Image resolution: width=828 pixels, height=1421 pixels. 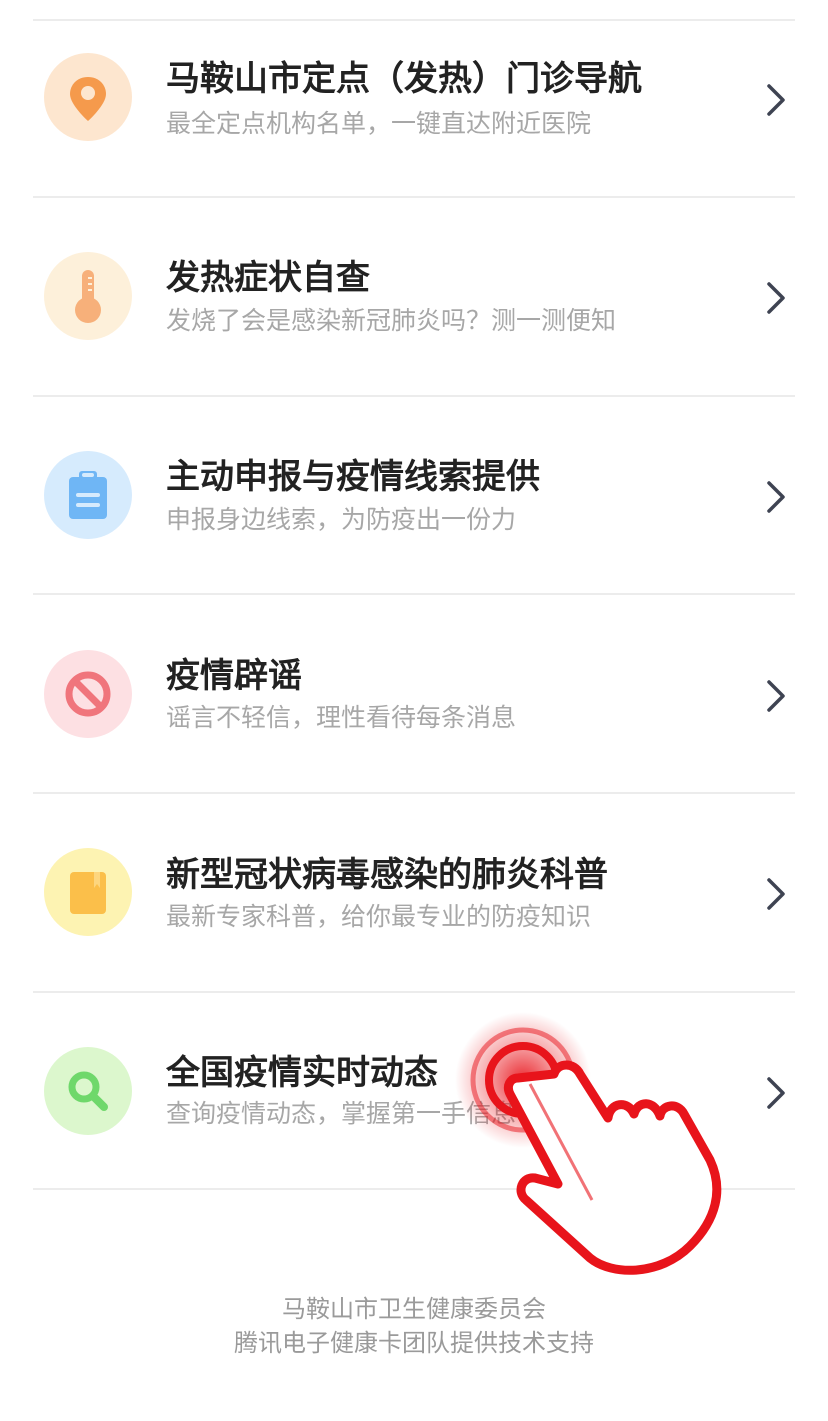 I want to click on menu-item-subtitle: 申报身边线索，为防疫出一份力, so click(x=341, y=519).